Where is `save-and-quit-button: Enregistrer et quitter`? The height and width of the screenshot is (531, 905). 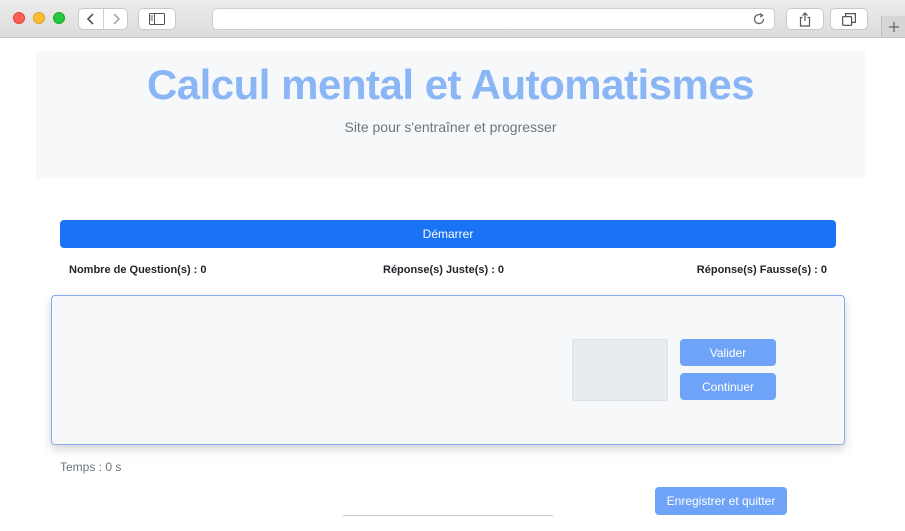
save-and-quit-button: Enregistrer et quitter is located at coordinates (721, 501).